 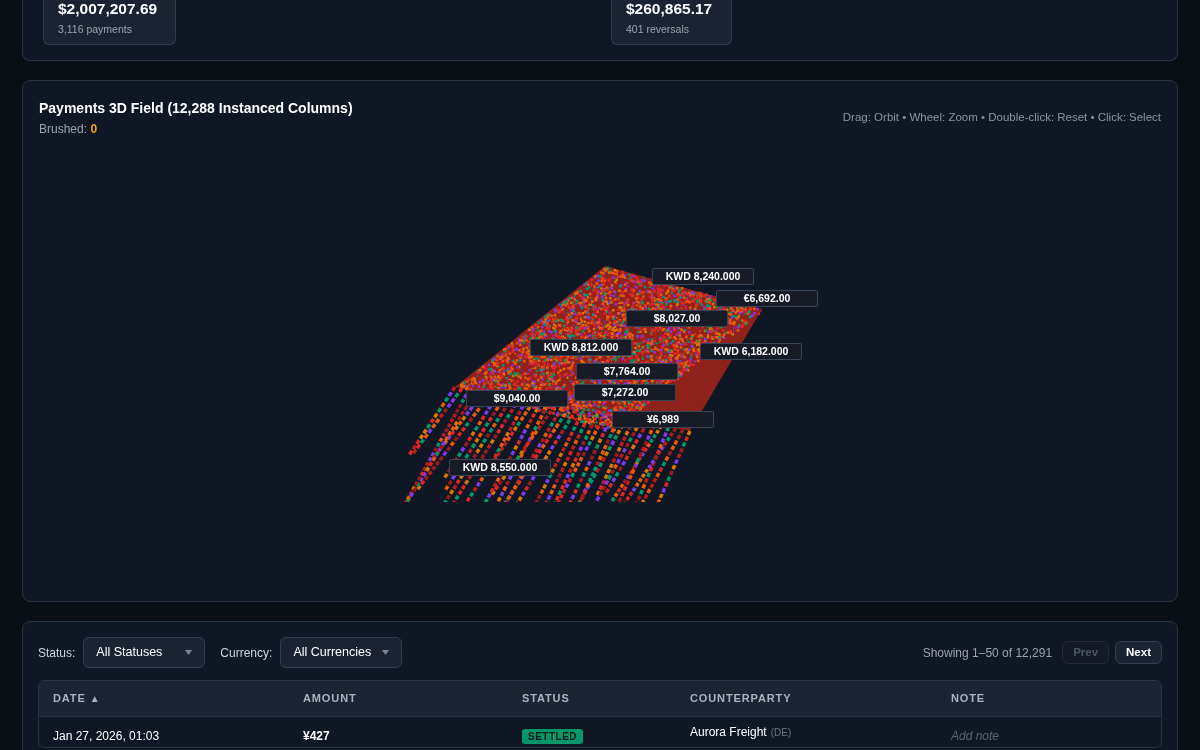 I want to click on table-cell: ¥427, so click(x=316, y=736).